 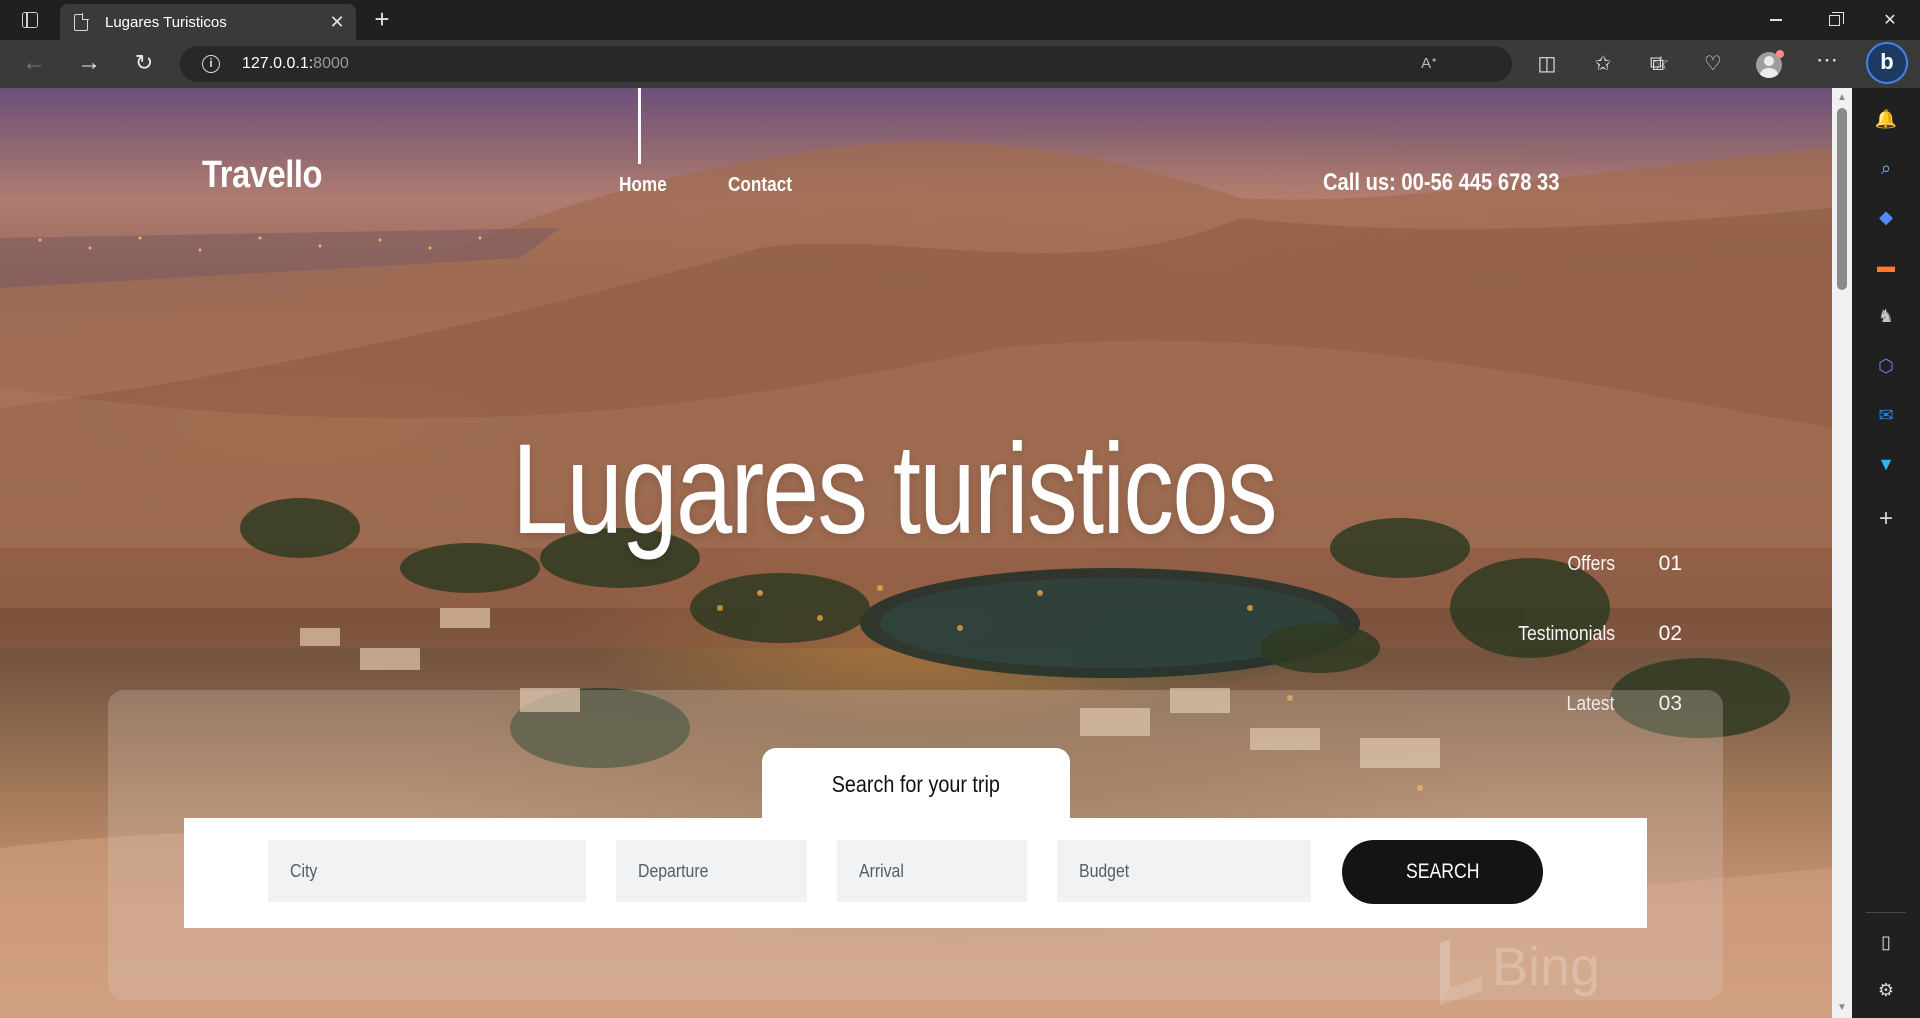 I want to click on collections-icon: ⧉, so click(x=1657, y=64).